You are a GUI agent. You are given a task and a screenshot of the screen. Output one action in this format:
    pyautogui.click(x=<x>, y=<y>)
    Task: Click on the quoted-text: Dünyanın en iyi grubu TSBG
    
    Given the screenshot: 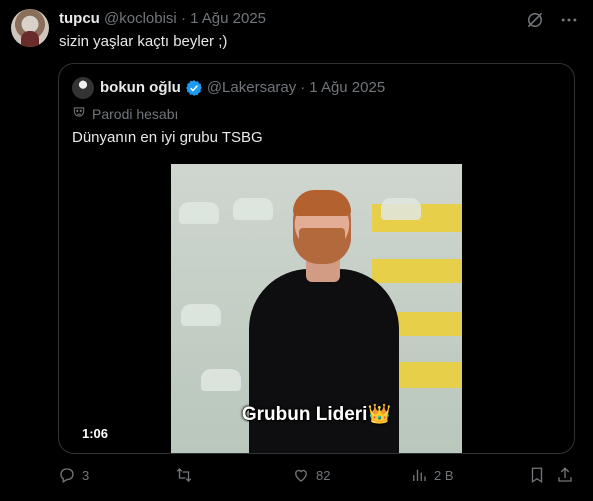 What is the action you would take?
    pyautogui.click(x=167, y=137)
    